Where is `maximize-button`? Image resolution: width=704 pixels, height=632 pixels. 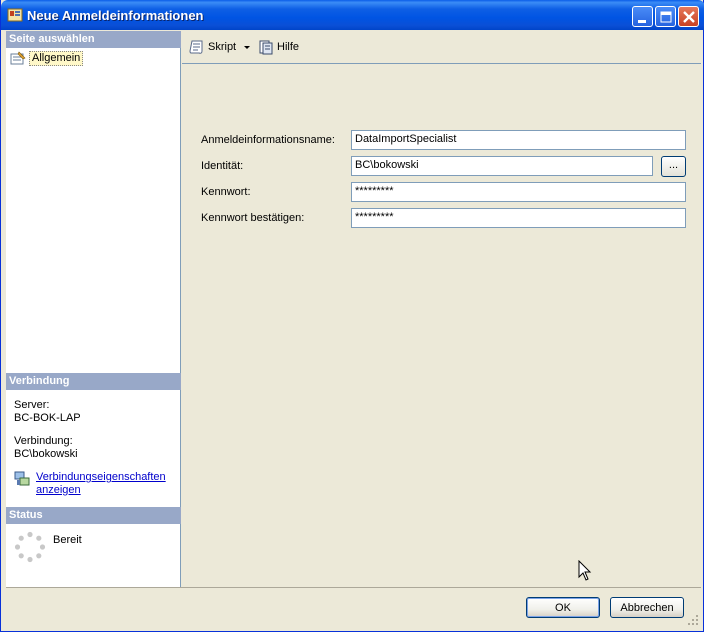
maximize-button is located at coordinates (665, 16).